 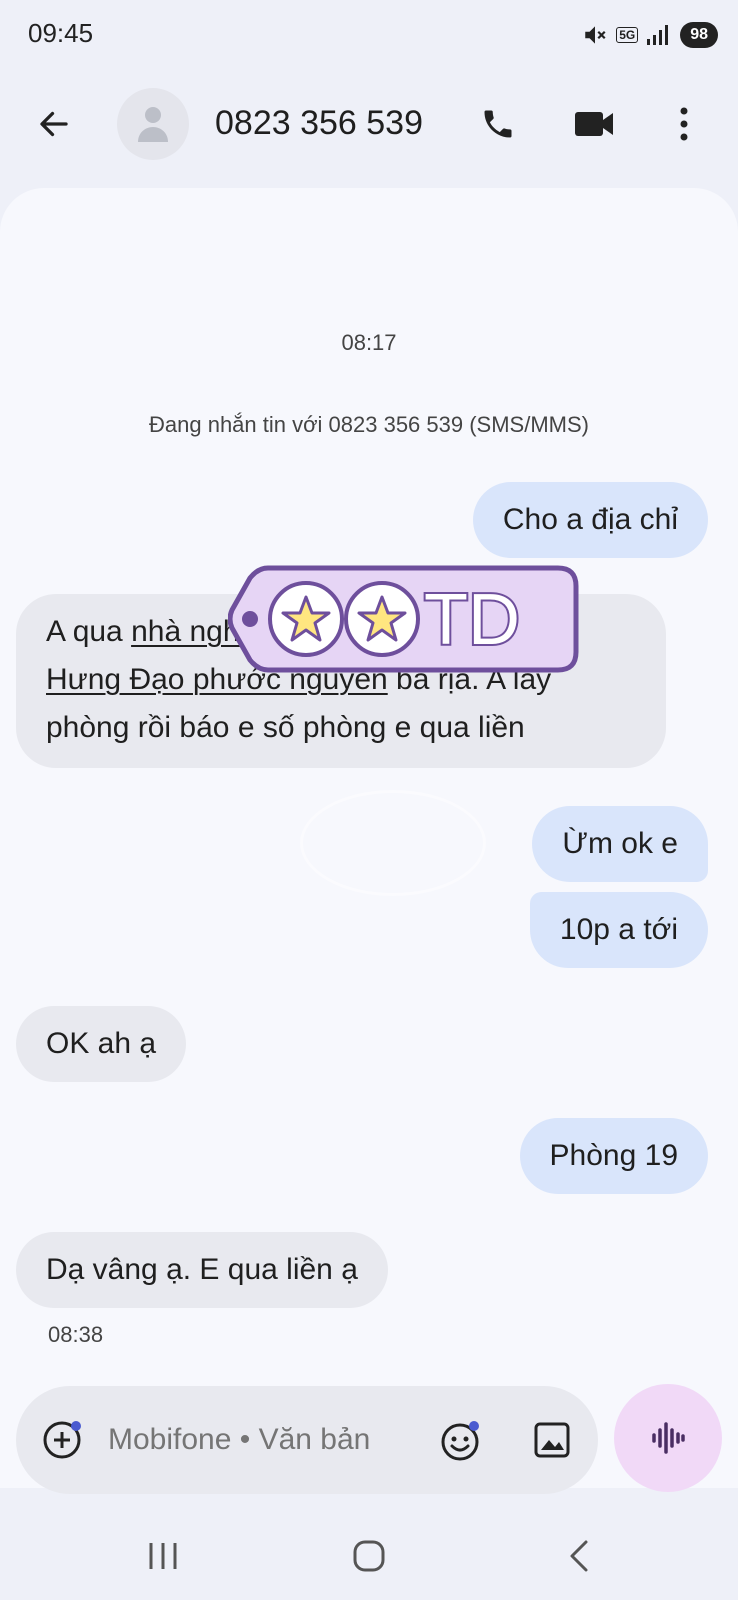 I want to click on outgoing-message: 10p a tới, so click(x=618, y=930).